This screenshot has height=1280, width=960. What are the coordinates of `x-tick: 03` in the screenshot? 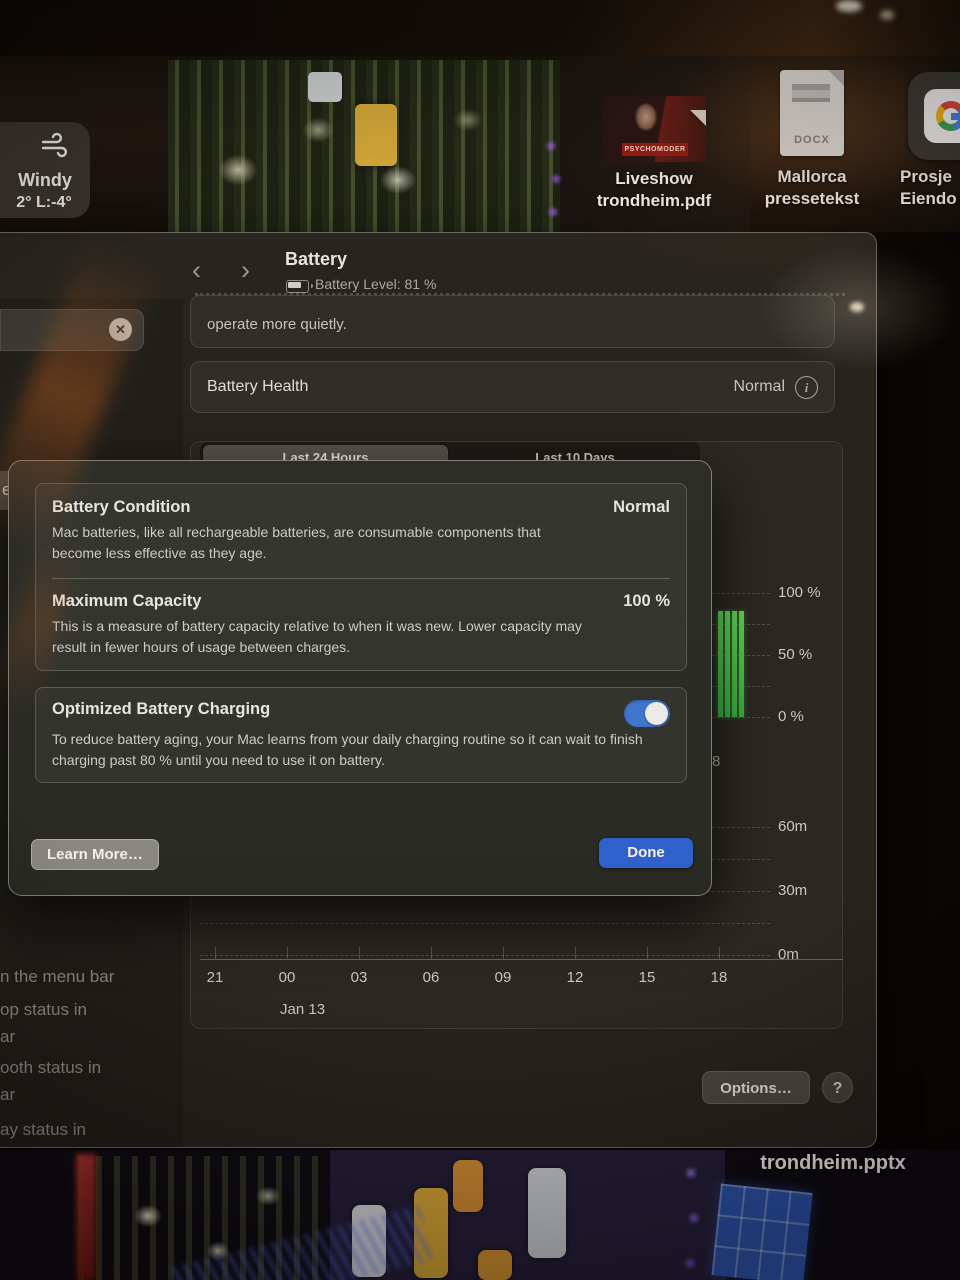 It's located at (359, 977).